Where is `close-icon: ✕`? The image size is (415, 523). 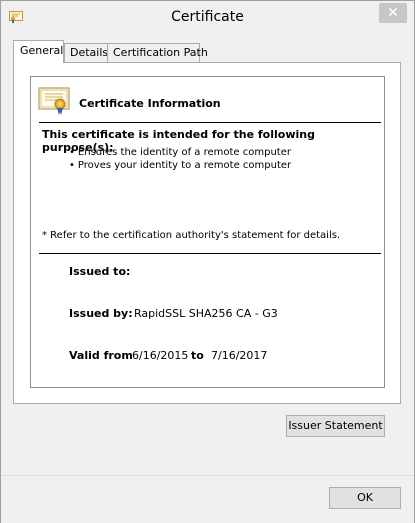
close-icon: ✕ is located at coordinates (393, 13).